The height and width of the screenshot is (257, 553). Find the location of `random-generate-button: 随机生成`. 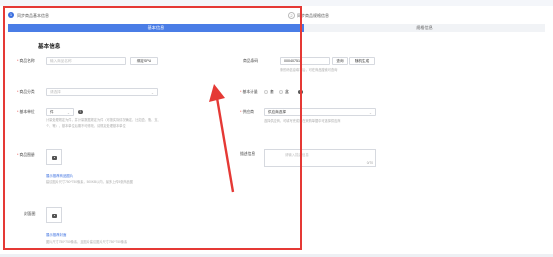

random-generate-button: 随机生成 is located at coordinates (362, 61).